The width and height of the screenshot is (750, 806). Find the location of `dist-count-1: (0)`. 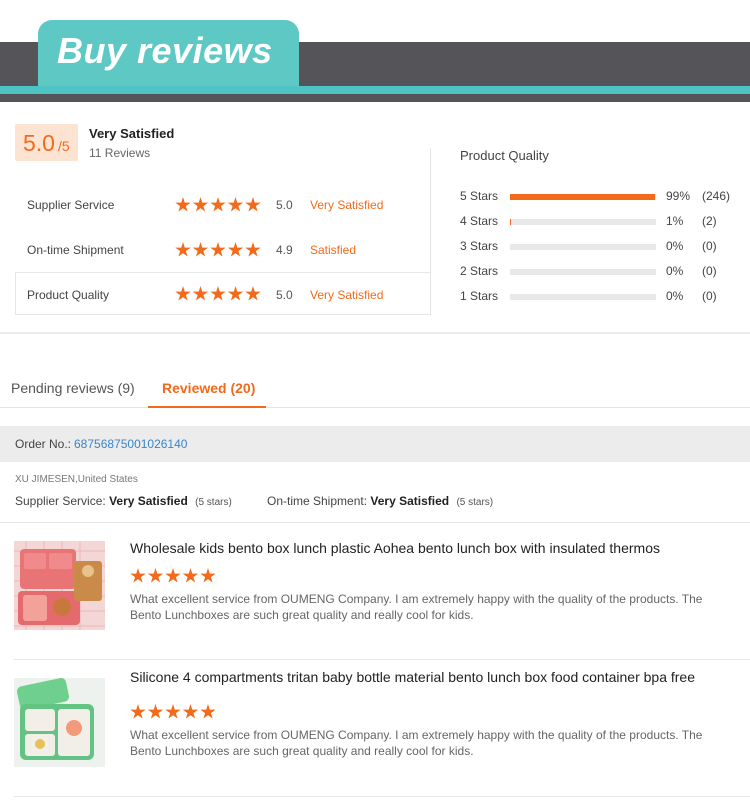

dist-count-1: (0) is located at coordinates (709, 296).